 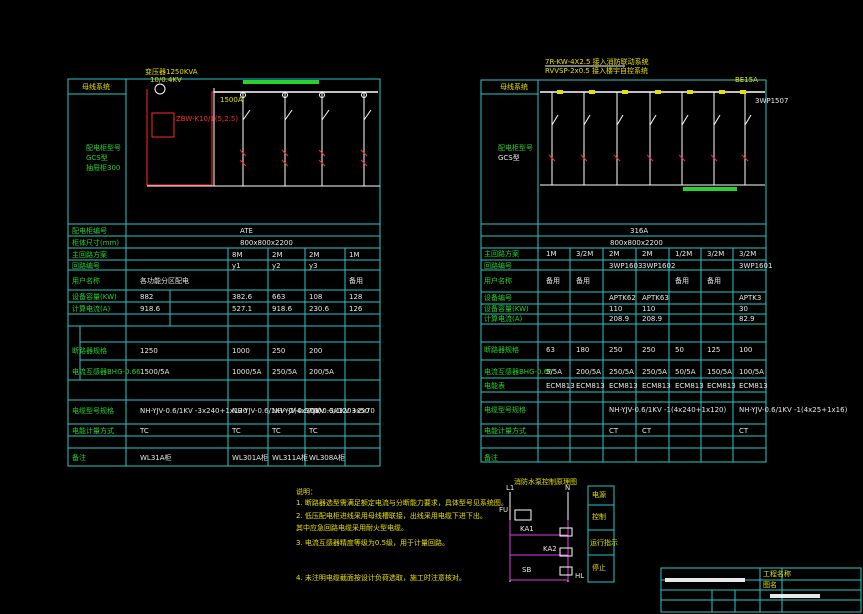 What do you see at coordinates (596, 70) in the screenshot?
I see `right-incoming-note2: RVVSP-2x0.5 接入楼宇自控系统` at bounding box center [596, 70].